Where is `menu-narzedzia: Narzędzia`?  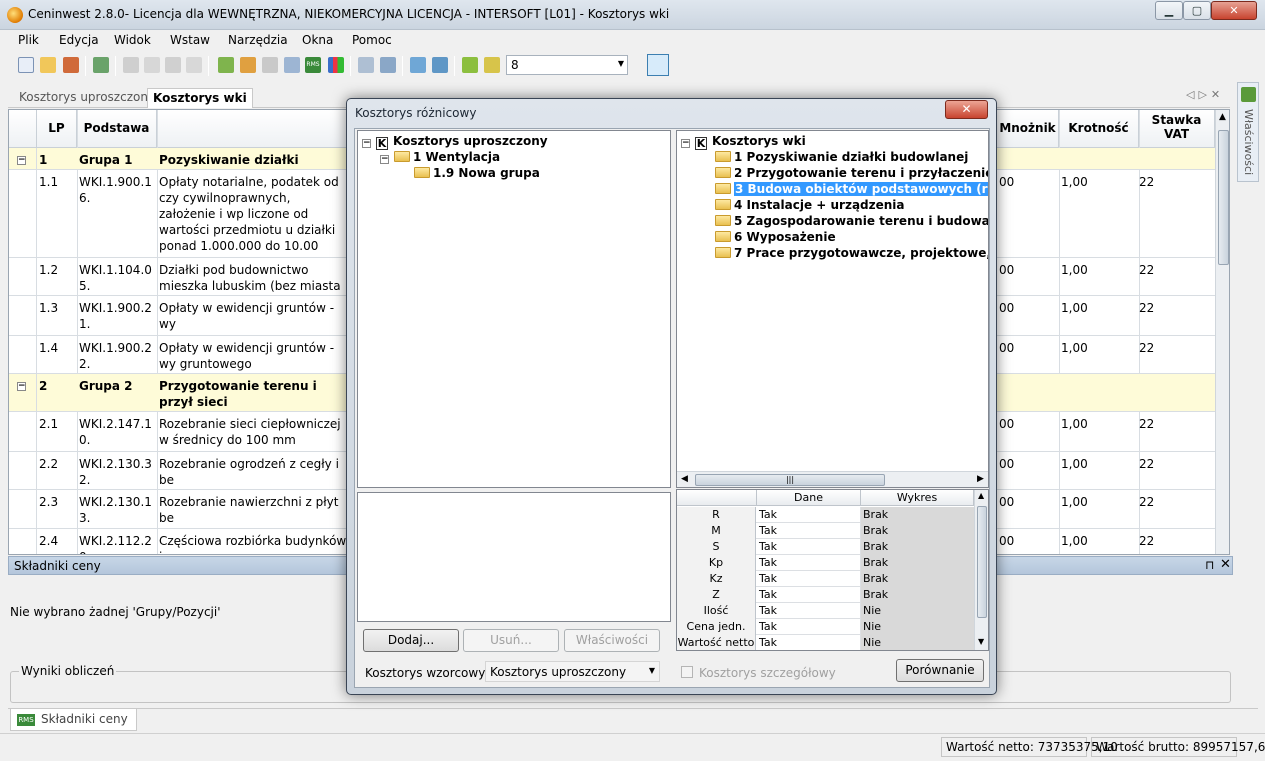 menu-narzedzia: Narzędzia is located at coordinates (258, 40).